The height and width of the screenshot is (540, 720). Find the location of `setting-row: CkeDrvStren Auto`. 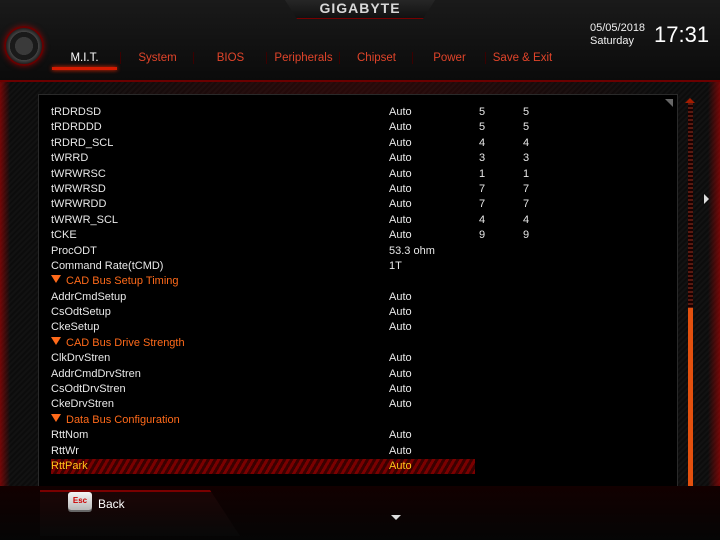

setting-row: CkeDrvStren Auto is located at coordinates (356, 404).